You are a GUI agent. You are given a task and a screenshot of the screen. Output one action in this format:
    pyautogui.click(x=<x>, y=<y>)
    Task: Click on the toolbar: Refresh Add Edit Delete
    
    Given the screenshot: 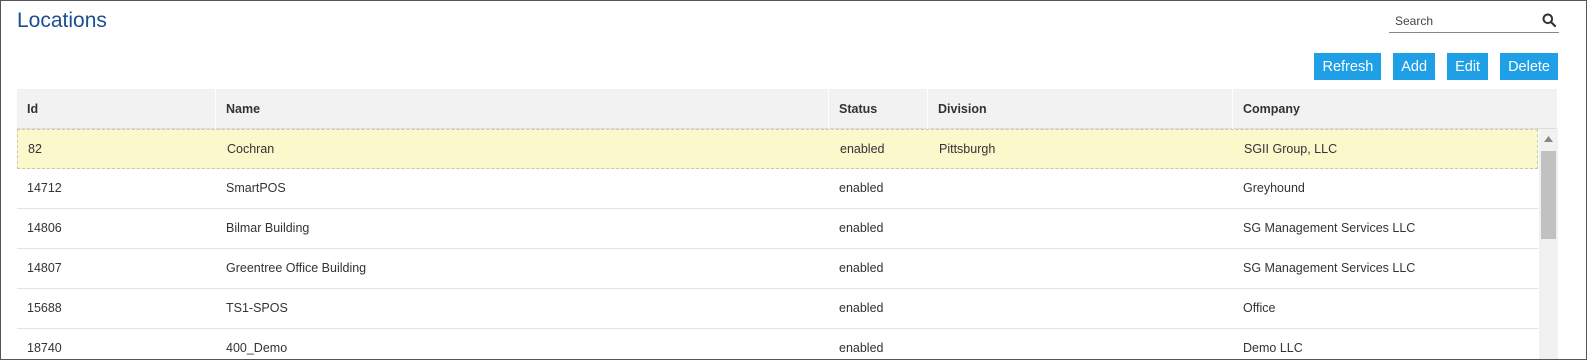 What is the action you would take?
    pyautogui.click(x=1436, y=66)
    